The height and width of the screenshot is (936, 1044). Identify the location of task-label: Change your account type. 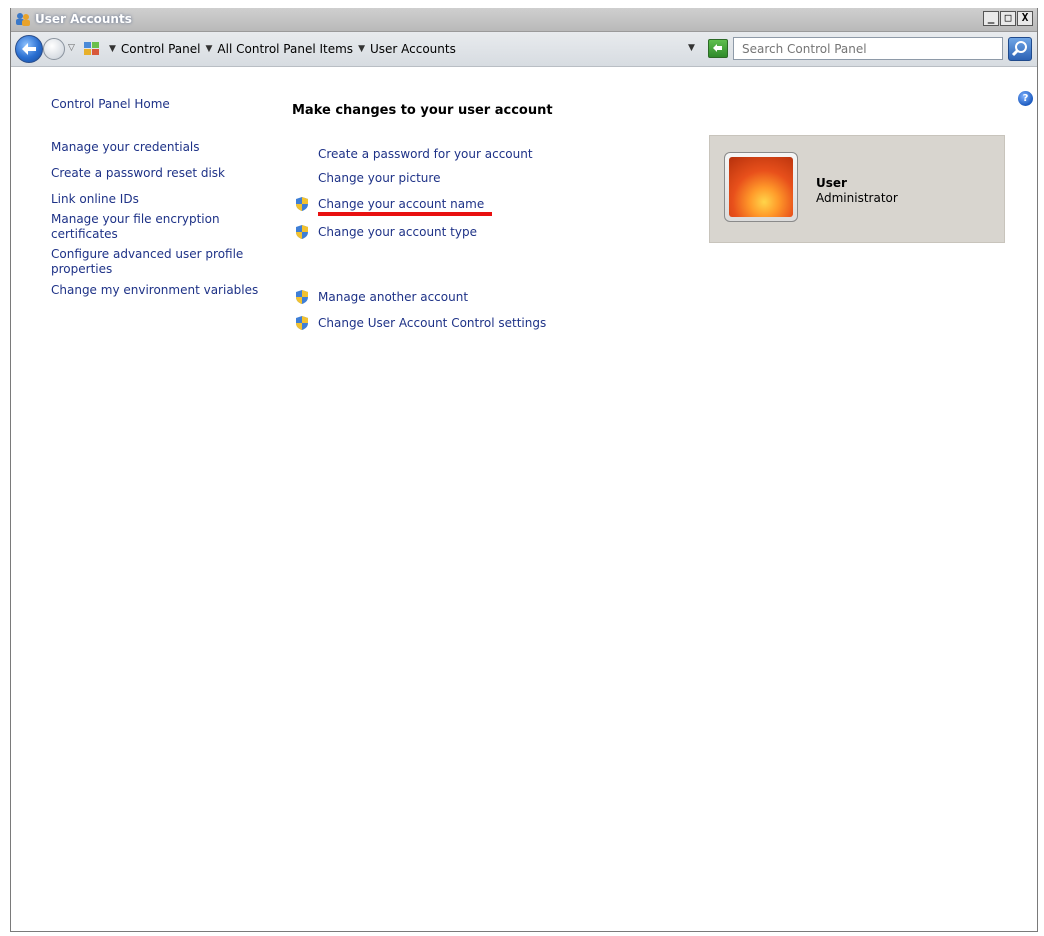
(397, 232).